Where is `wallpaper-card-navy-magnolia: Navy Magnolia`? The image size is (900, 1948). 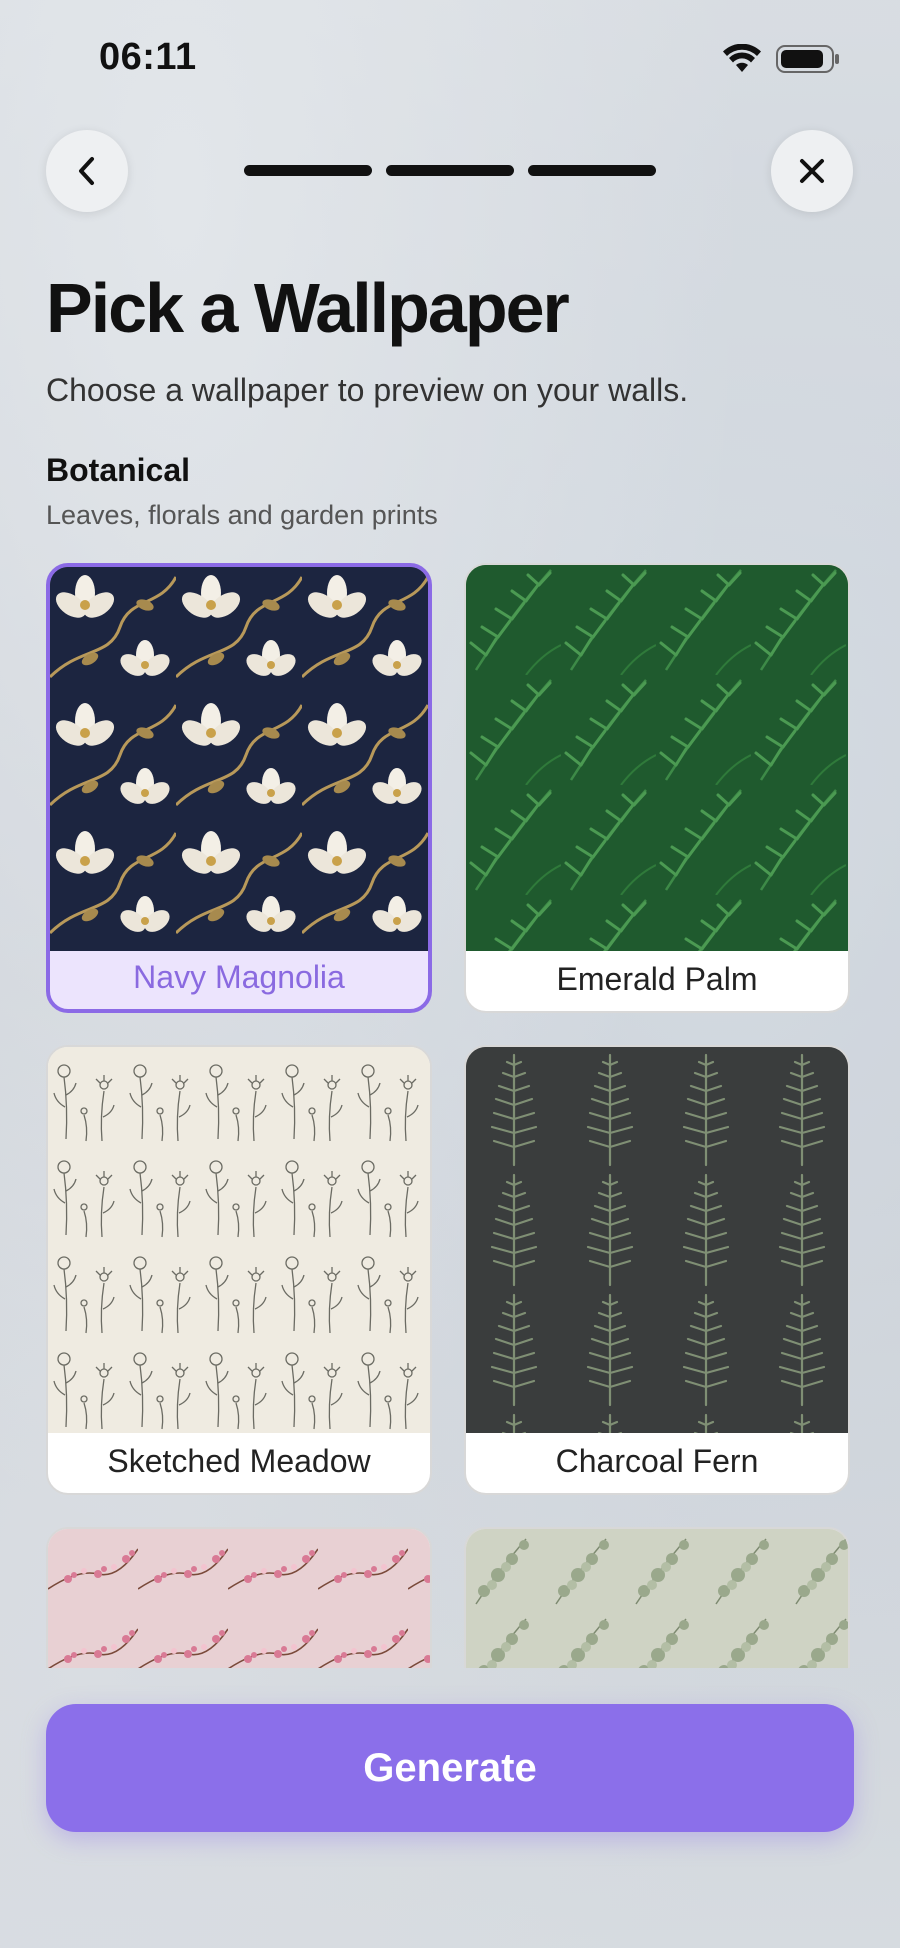
wallpaper-card-navy-magnolia: Navy Magnolia is located at coordinates (239, 788).